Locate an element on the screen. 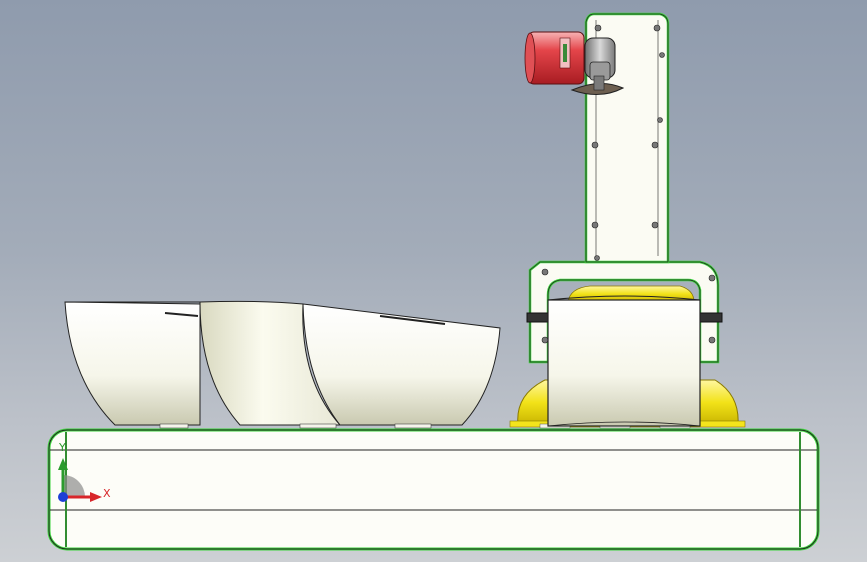 The width and height of the screenshot is (867, 562). scoop-tray is located at coordinates (282, 364).